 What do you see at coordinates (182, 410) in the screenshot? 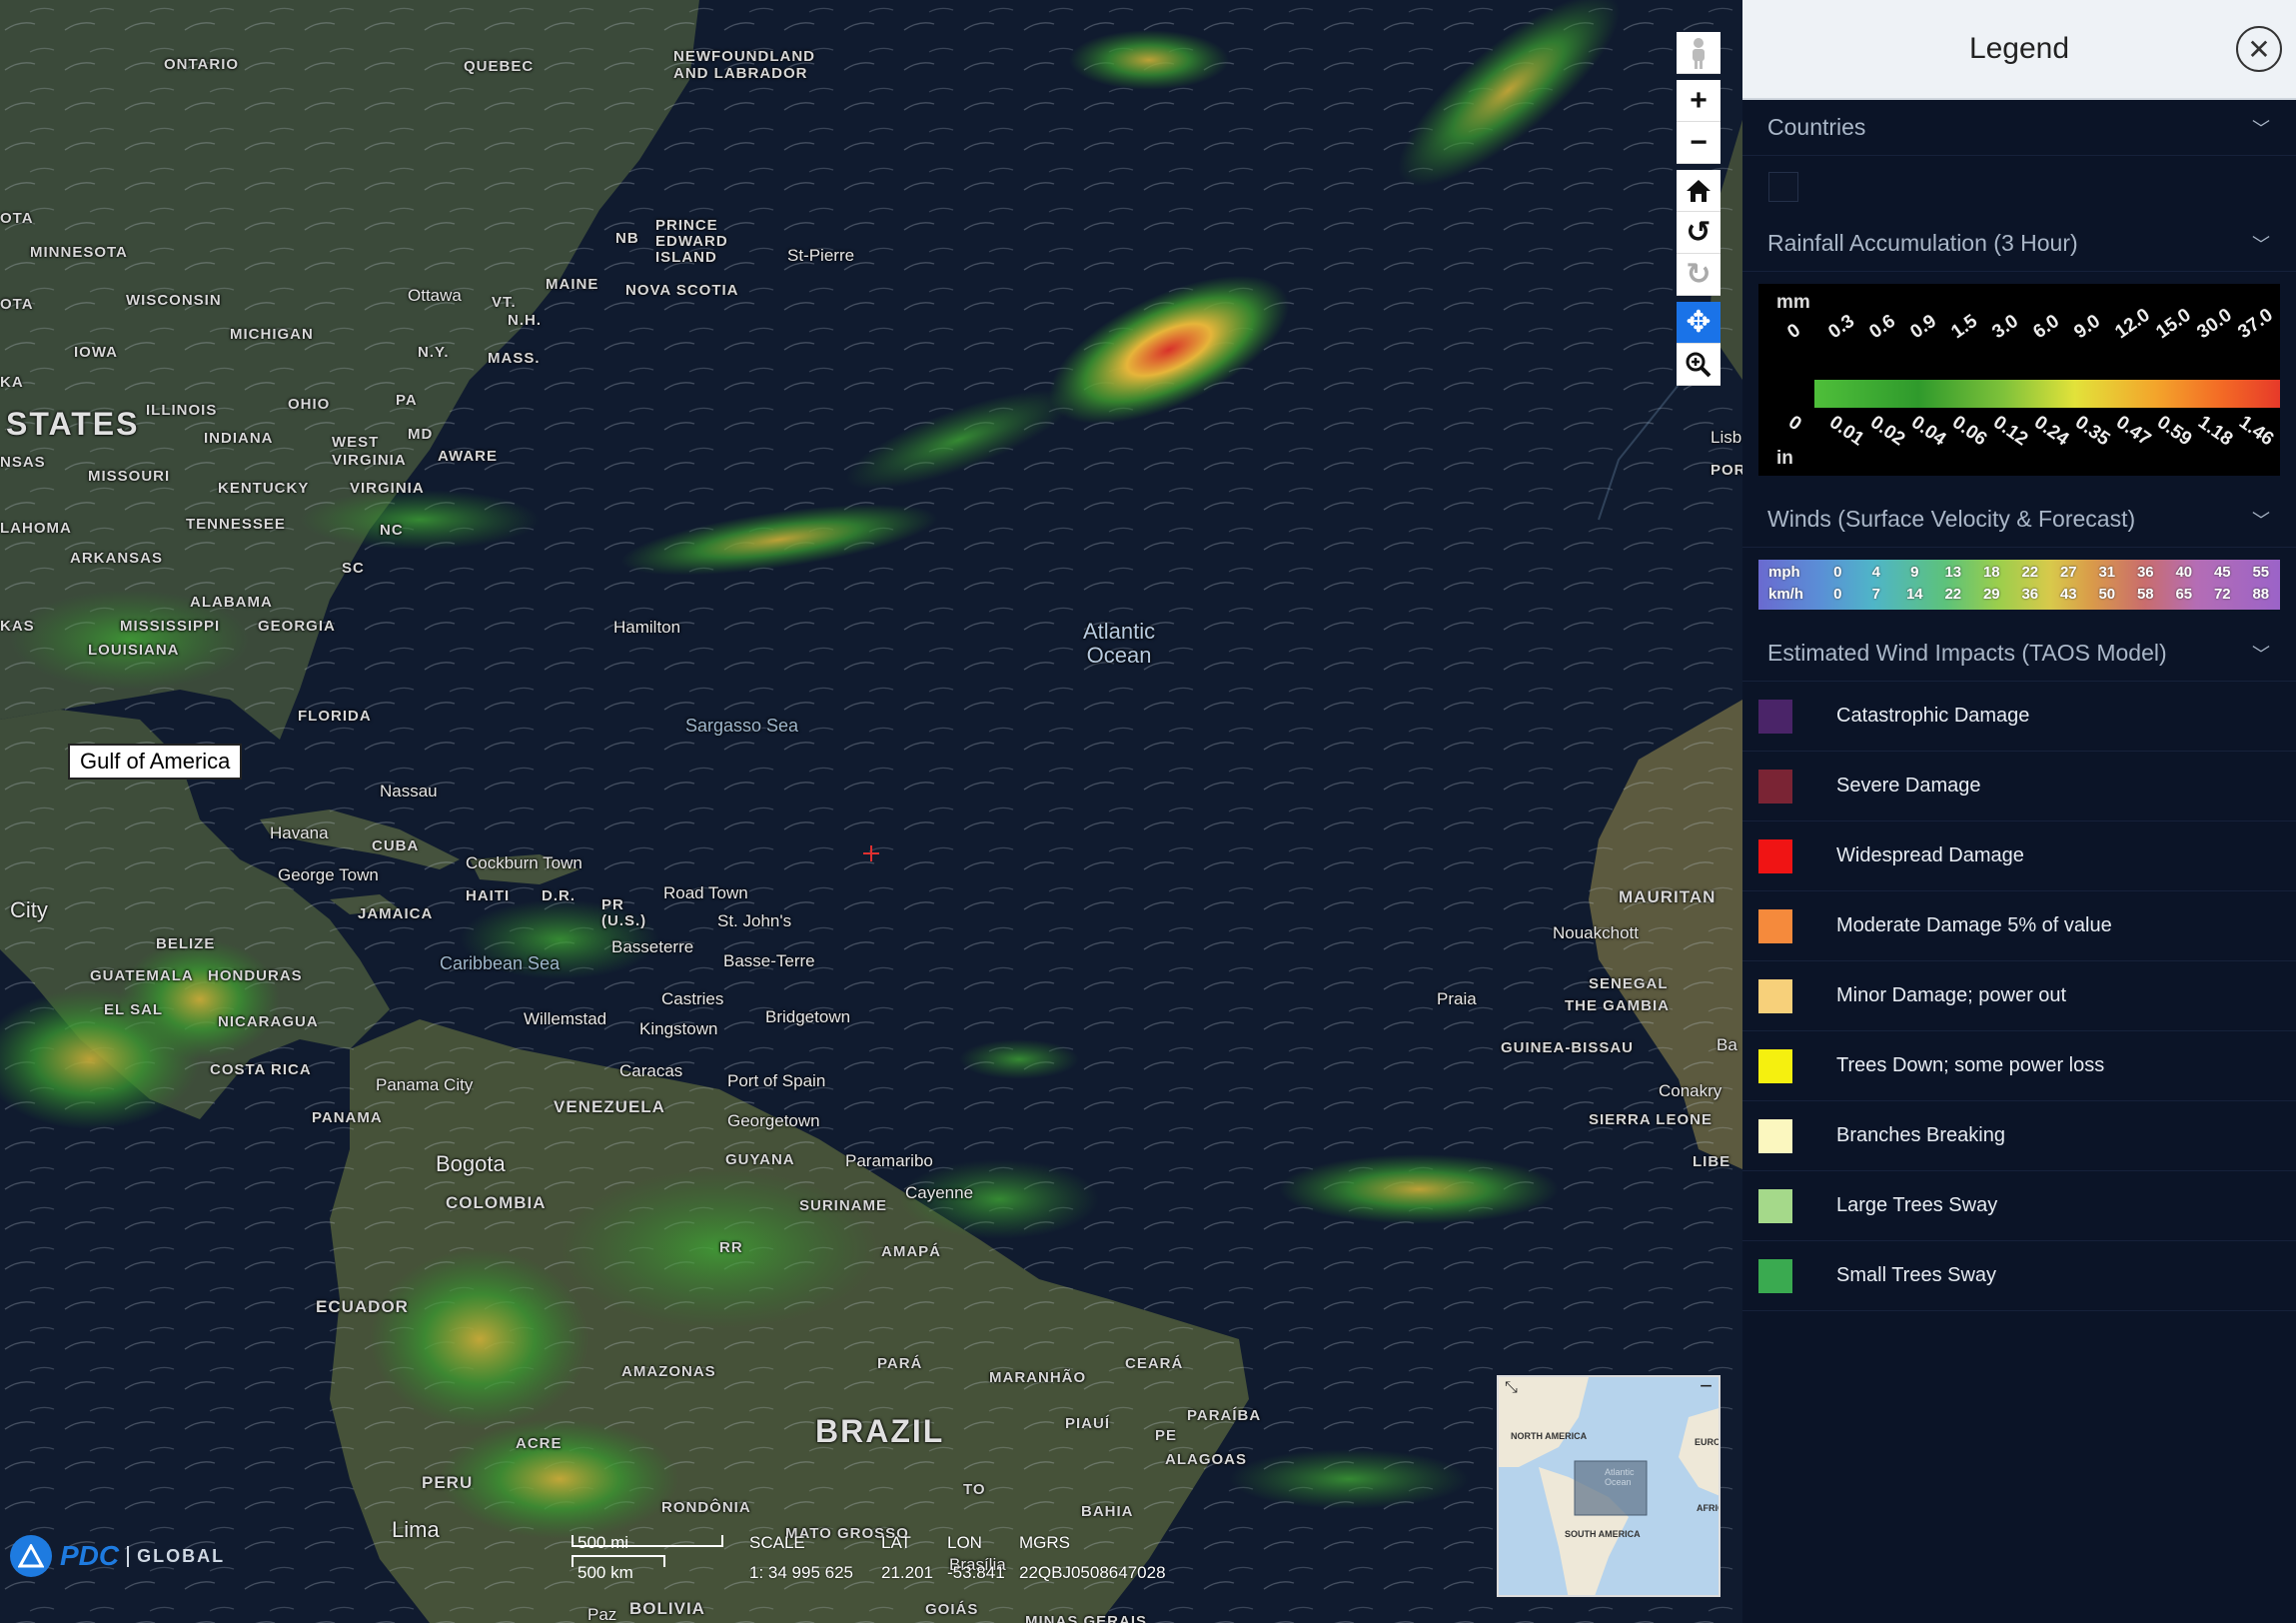
I see `label-illinois: ILLINOIS` at bounding box center [182, 410].